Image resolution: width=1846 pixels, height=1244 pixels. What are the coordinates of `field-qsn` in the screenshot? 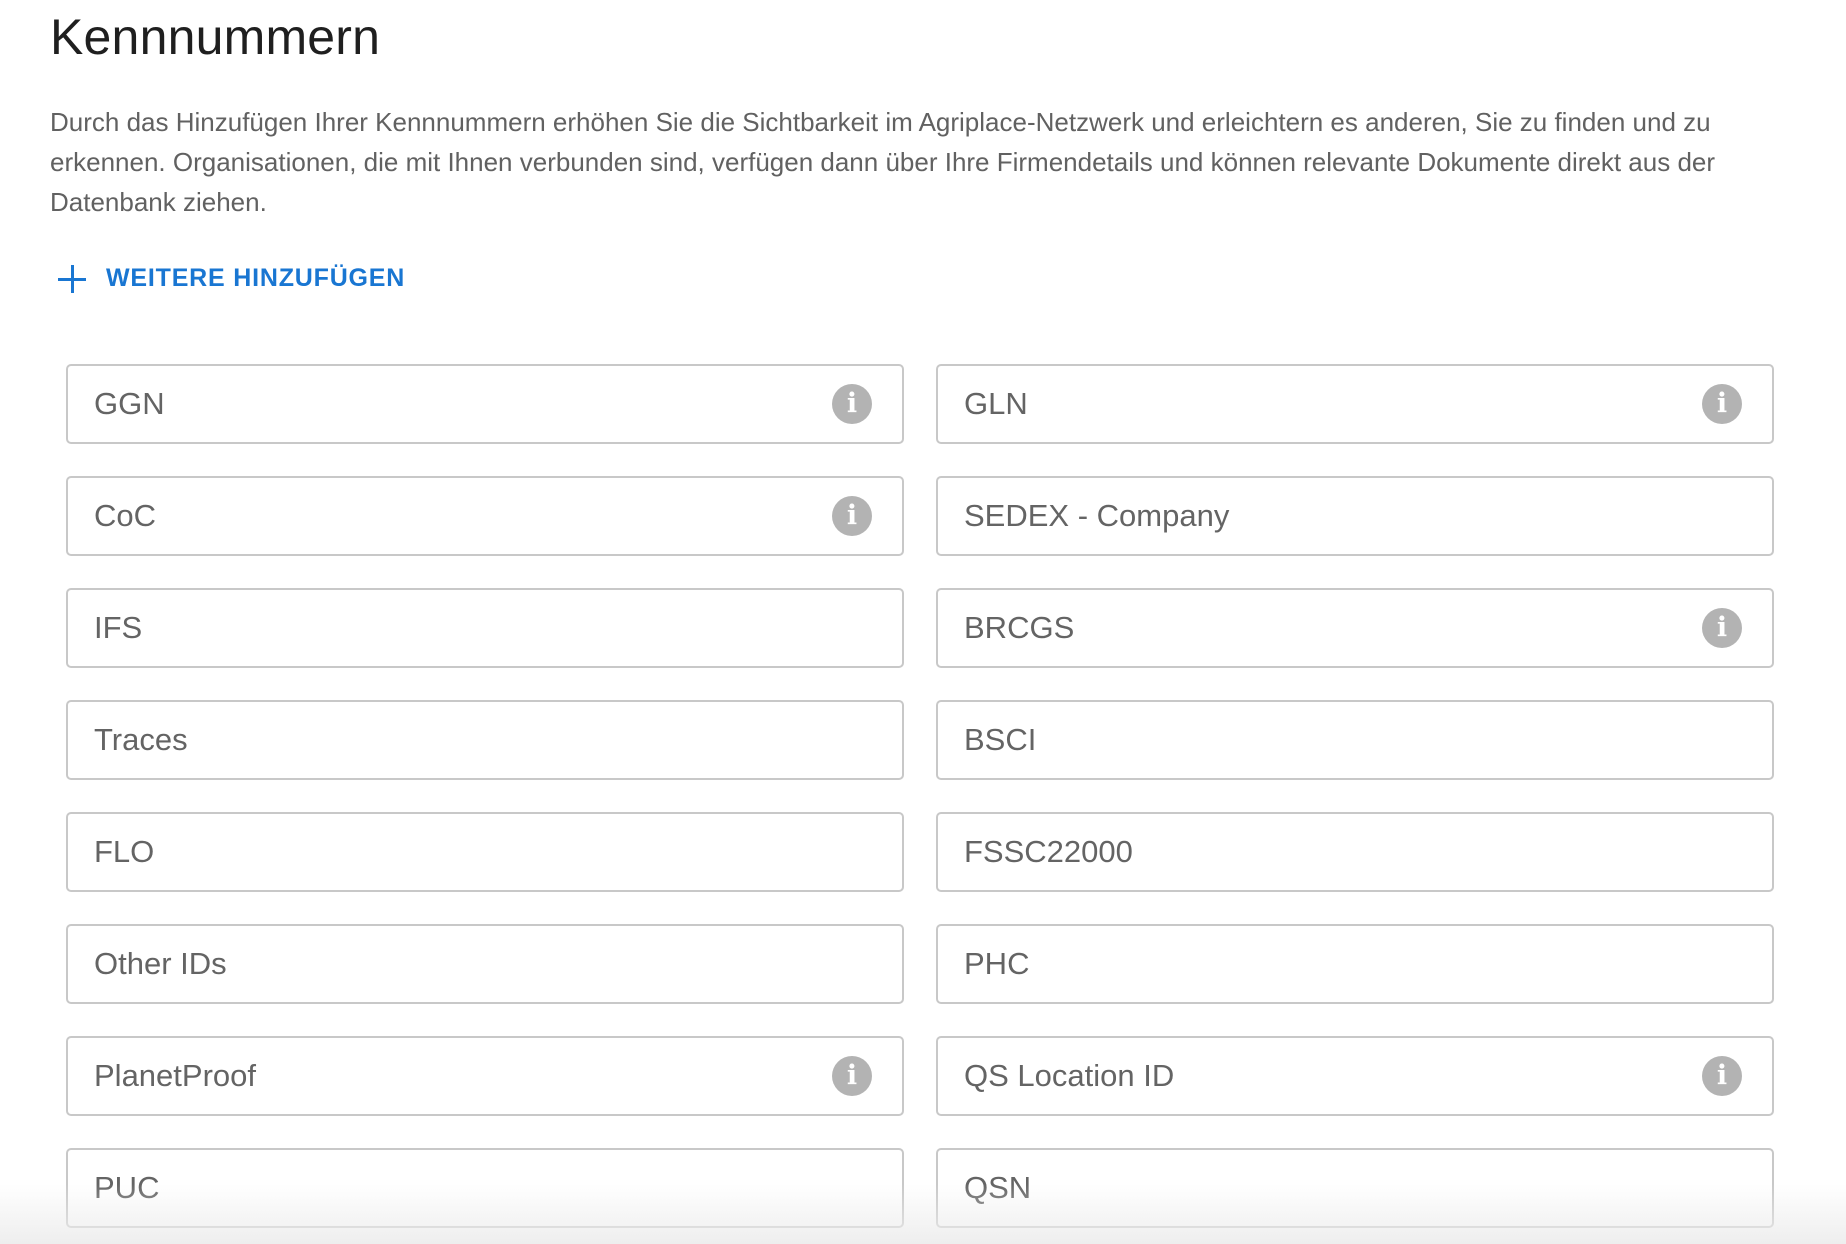 It's located at (1355, 1188).